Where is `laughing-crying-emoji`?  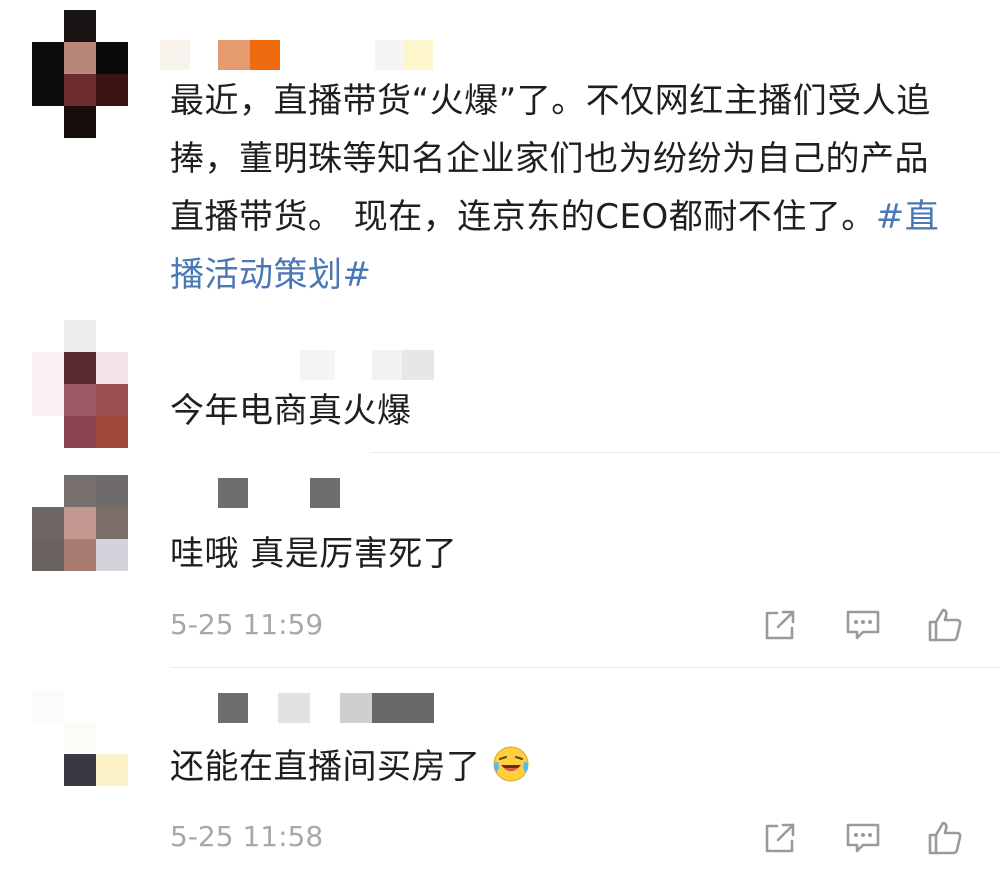 laughing-crying-emoji is located at coordinates (511, 764).